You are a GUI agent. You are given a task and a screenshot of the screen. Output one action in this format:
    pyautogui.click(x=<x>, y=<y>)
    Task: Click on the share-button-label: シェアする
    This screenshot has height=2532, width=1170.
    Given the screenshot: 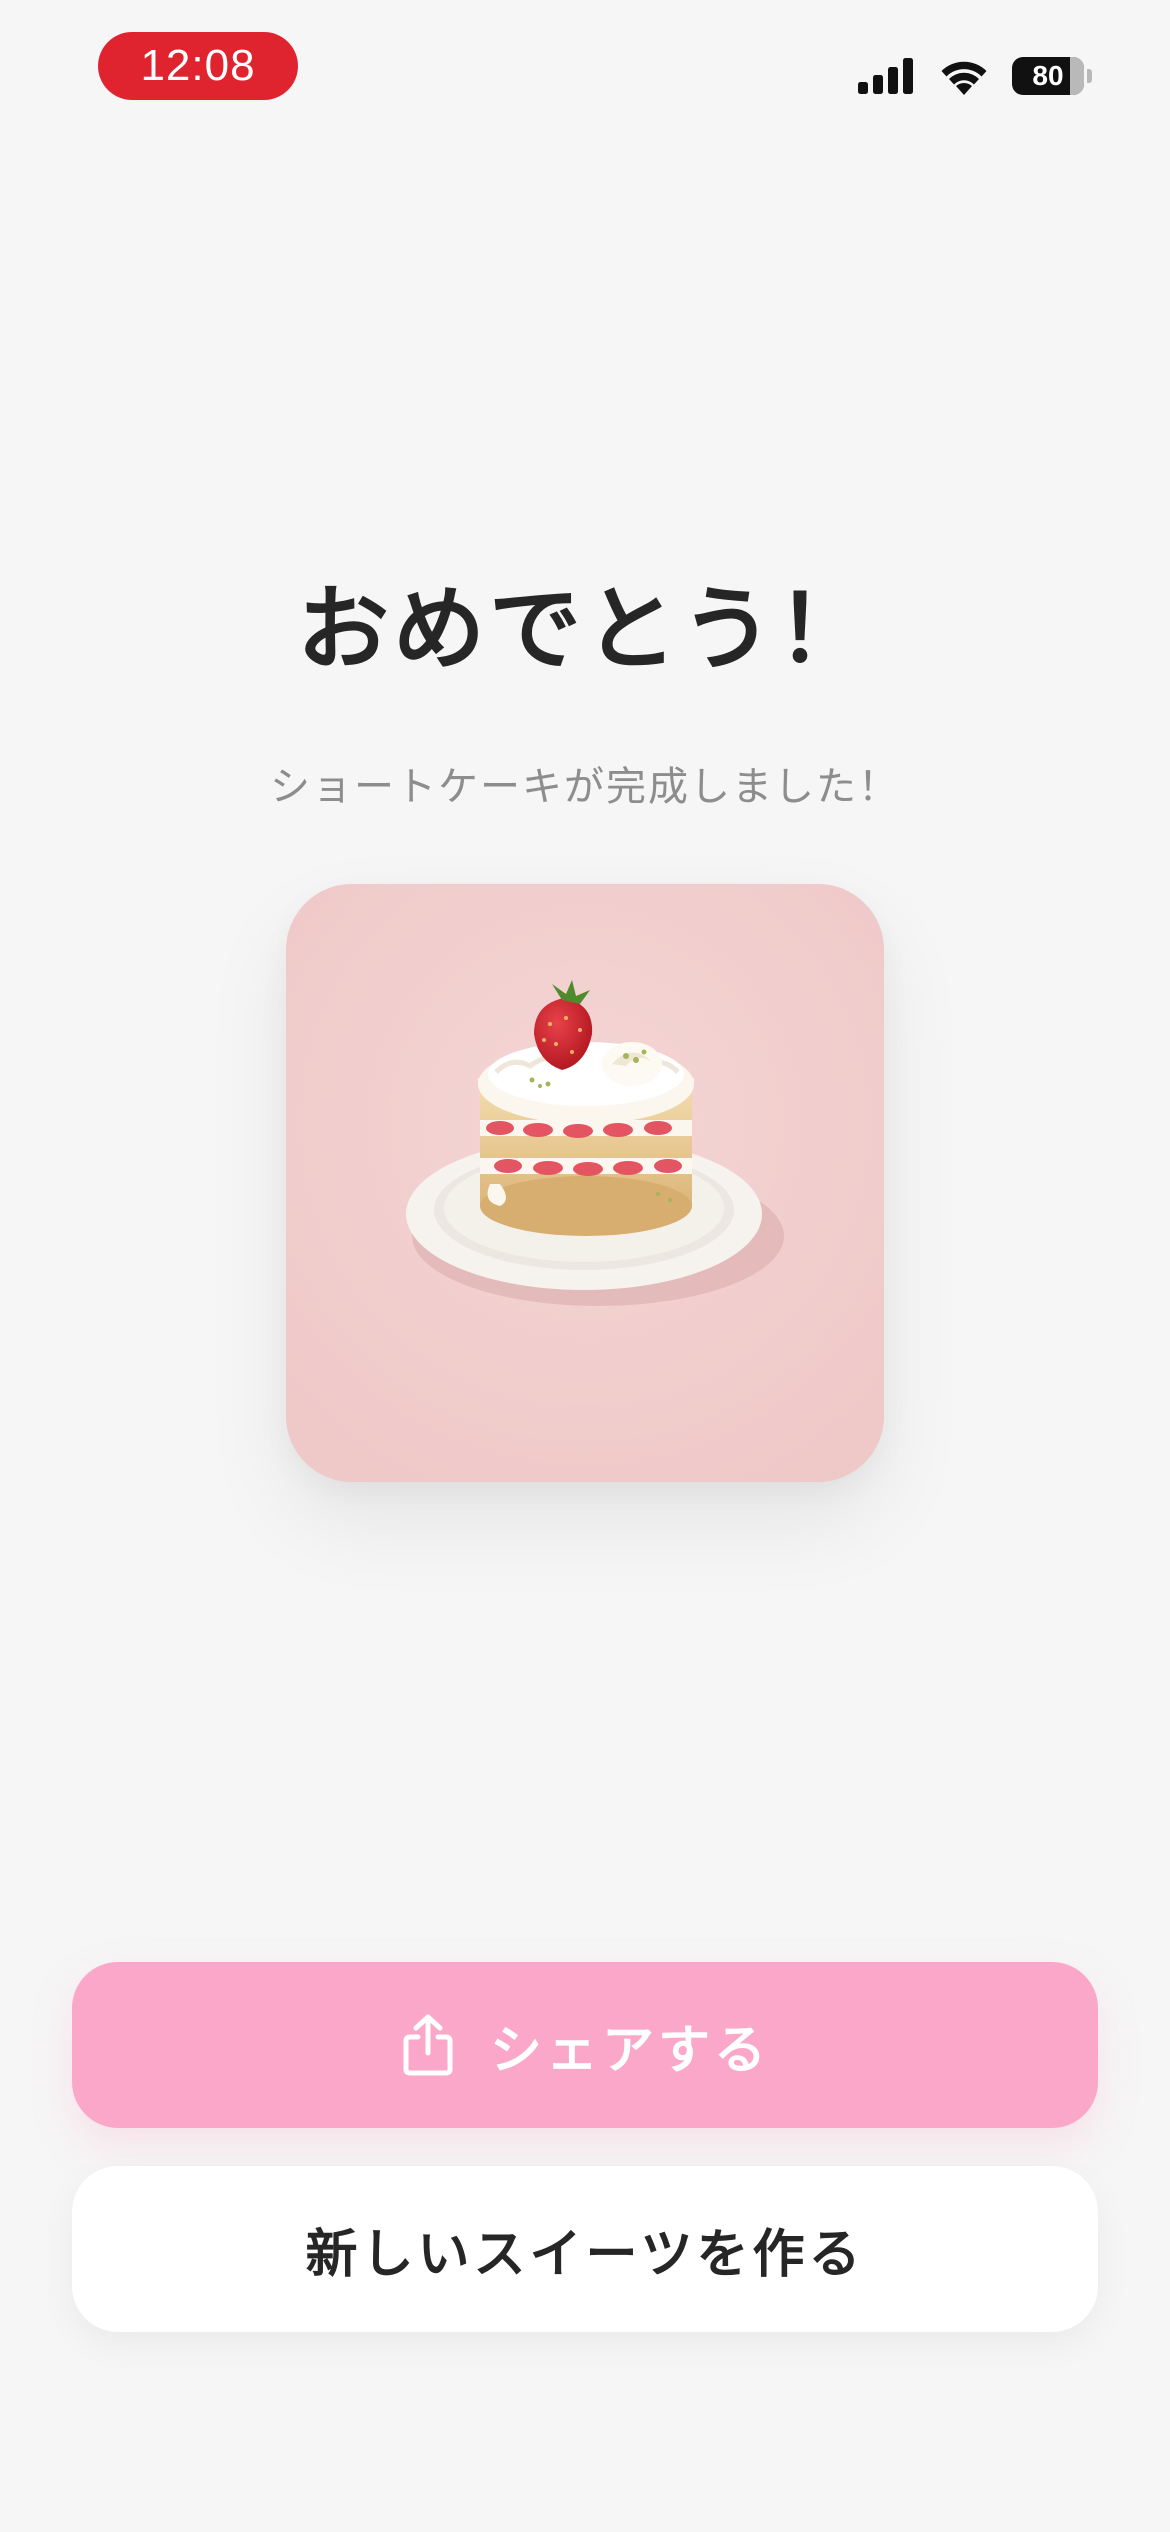 What is the action you would take?
    pyautogui.click(x=629, y=2050)
    